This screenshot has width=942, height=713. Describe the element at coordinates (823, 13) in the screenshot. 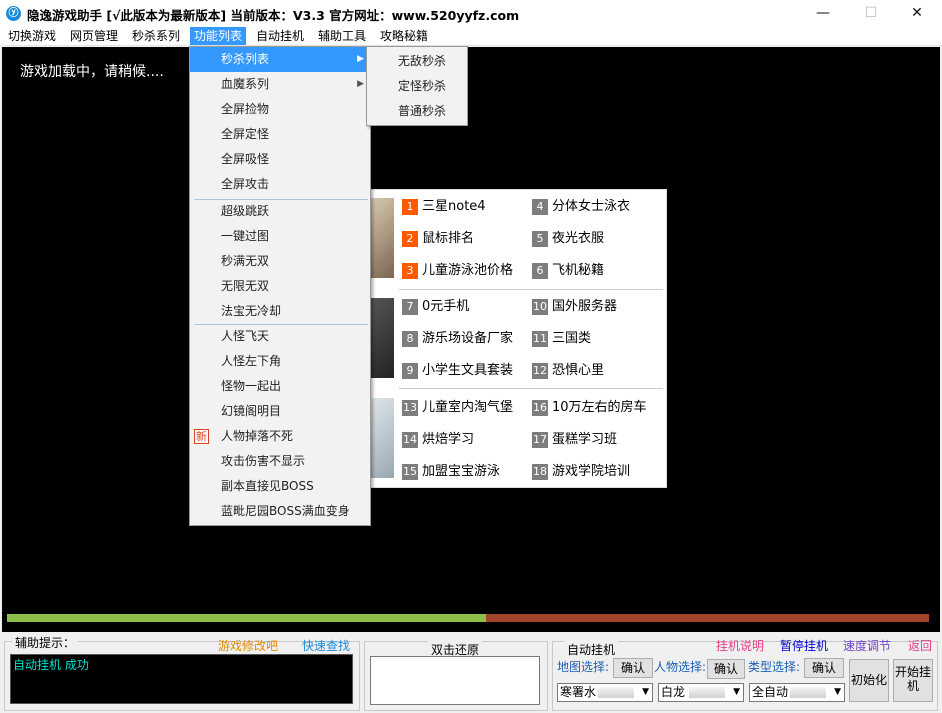

I see `minimize-button: —` at that location.